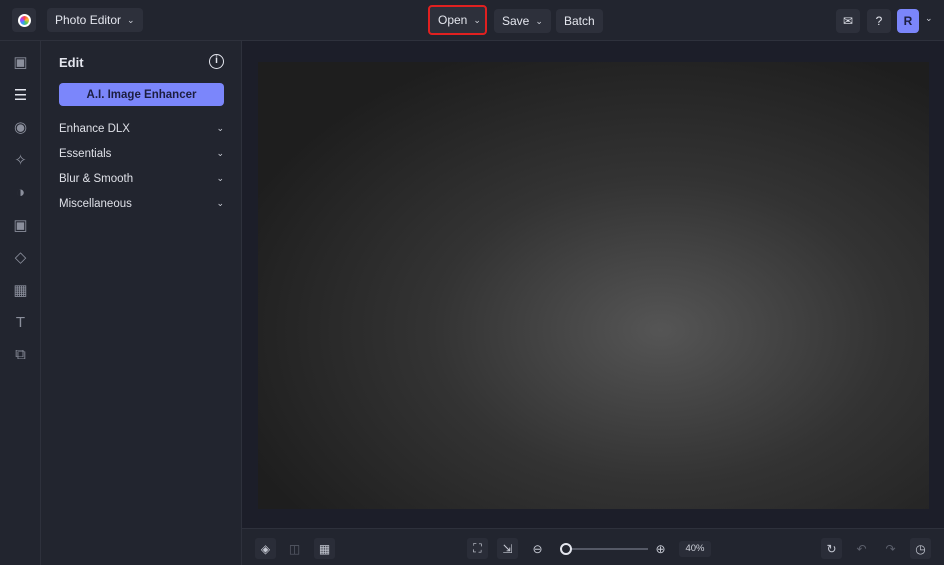 The image size is (944, 565). What do you see at coordinates (141, 154) in the screenshot?
I see `section-essentials: Essentials ⌄` at bounding box center [141, 154].